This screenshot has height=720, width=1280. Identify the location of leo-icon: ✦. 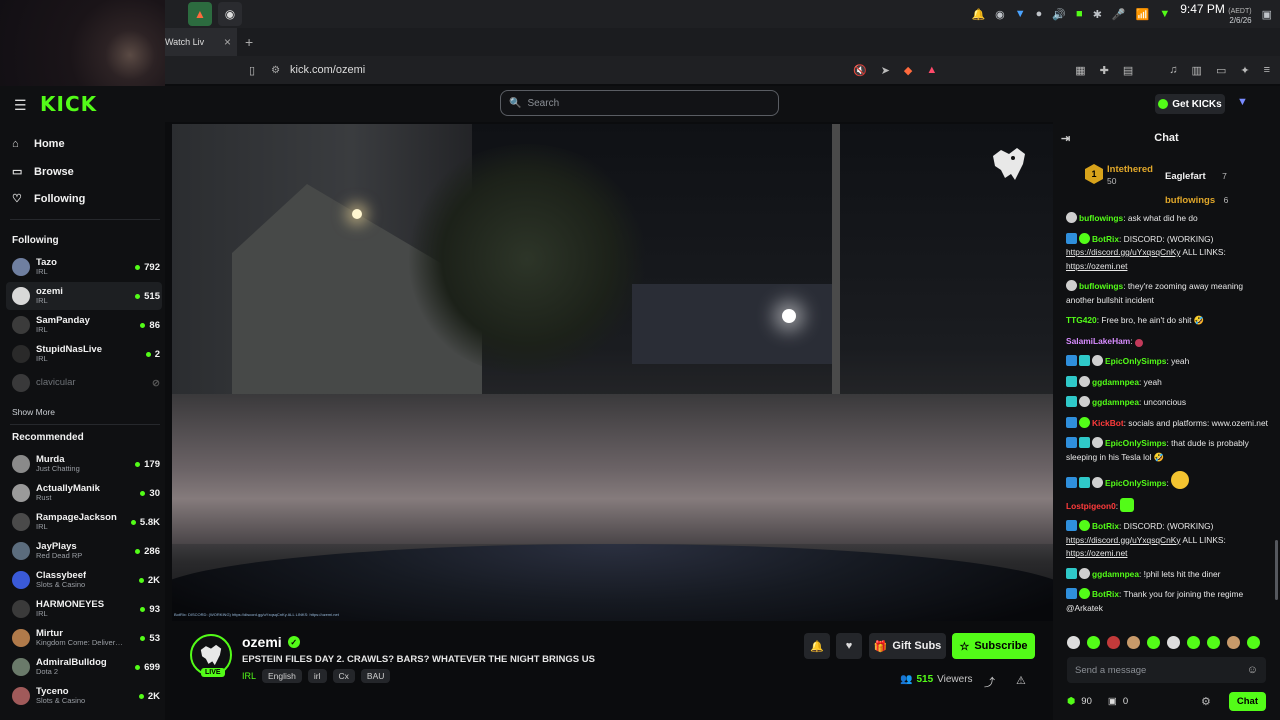
(1244, 70).